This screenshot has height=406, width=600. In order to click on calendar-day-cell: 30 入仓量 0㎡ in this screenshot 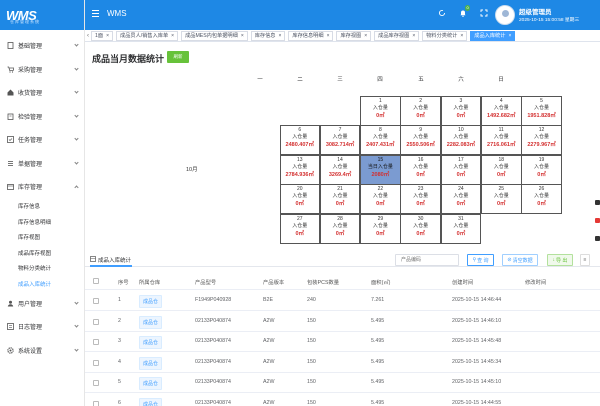, I will do `click(420, 228)`.